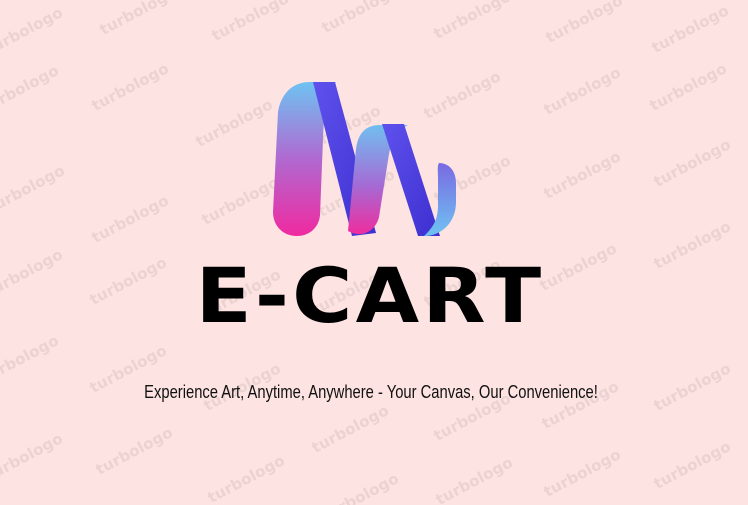 The image size is (748, 505). What do you see at coordinates (370, 295) in the screenshot?
I see `brand-name: E-CART` at bounding box center [370, 295].